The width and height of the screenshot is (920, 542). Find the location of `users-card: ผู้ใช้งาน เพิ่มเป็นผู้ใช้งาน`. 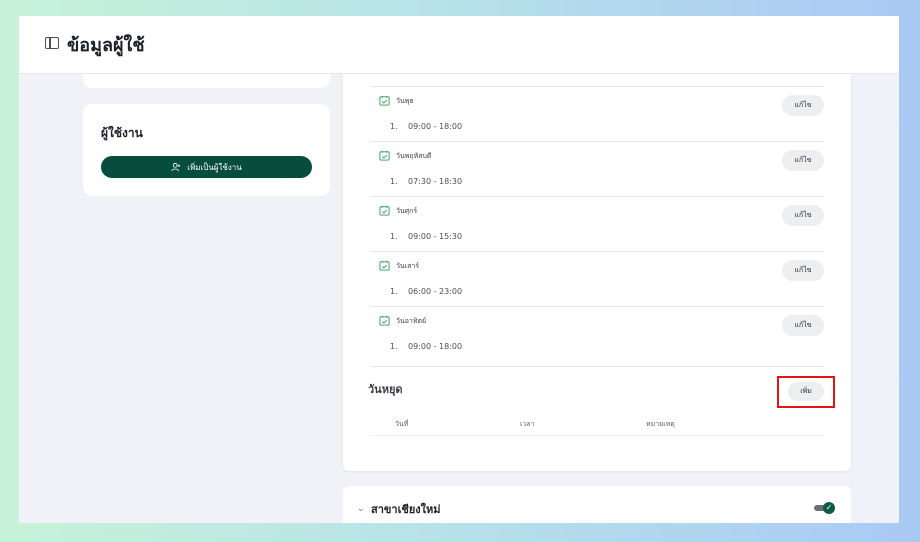

users-card: ผู้ใช้งาน เพิ่มเป็นผู้ใช้งาน is located at coordinates (206, 150).